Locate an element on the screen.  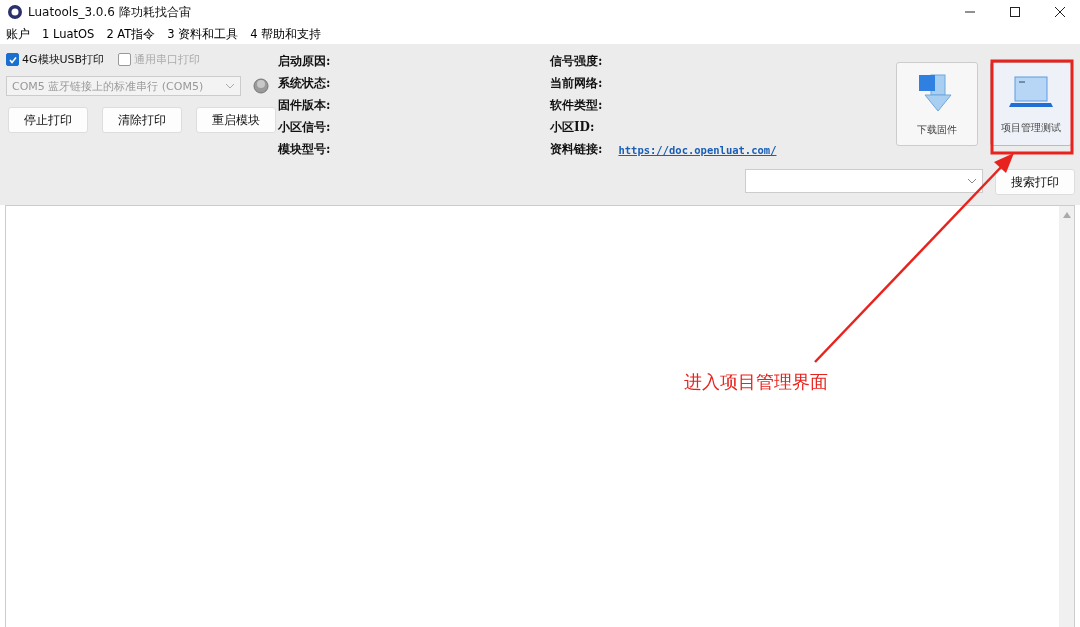
info-label: 模块型号: is located at coordinates (305, 149).